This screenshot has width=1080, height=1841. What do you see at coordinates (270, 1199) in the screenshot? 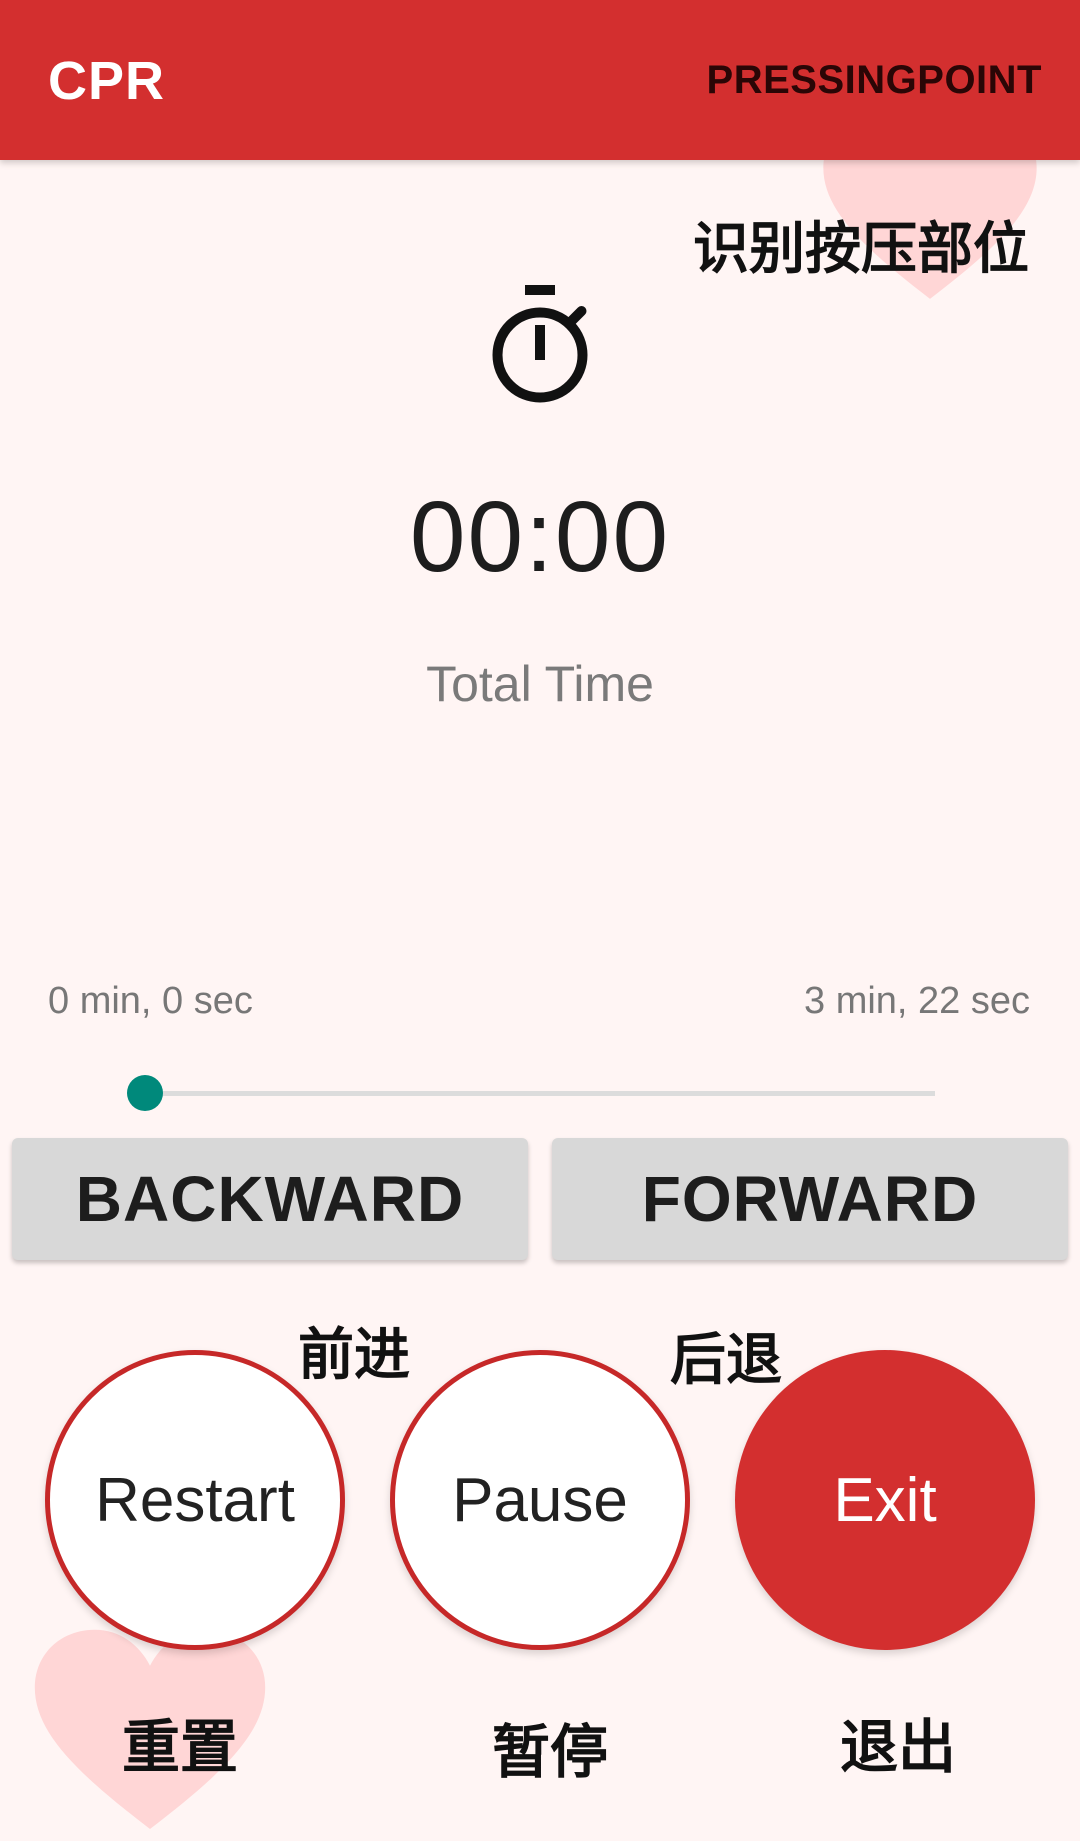
I see `backward-button: BACKWARD` at bounding box center [270, 1199].